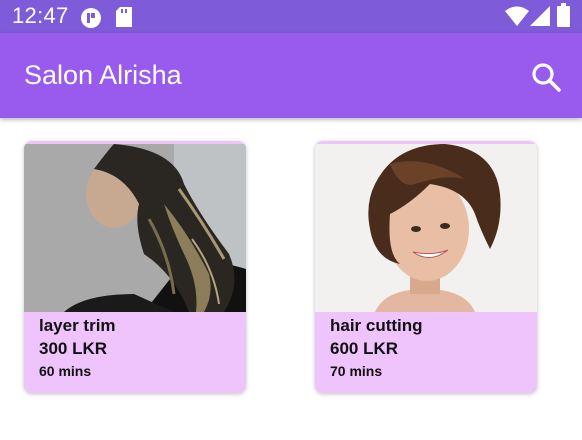 The height and width of the screenshot is (440, 582). What do you see at coordinates (124, 17) in the screenshot?
I see `sd-card-icon` at bounding box center [124, 17].